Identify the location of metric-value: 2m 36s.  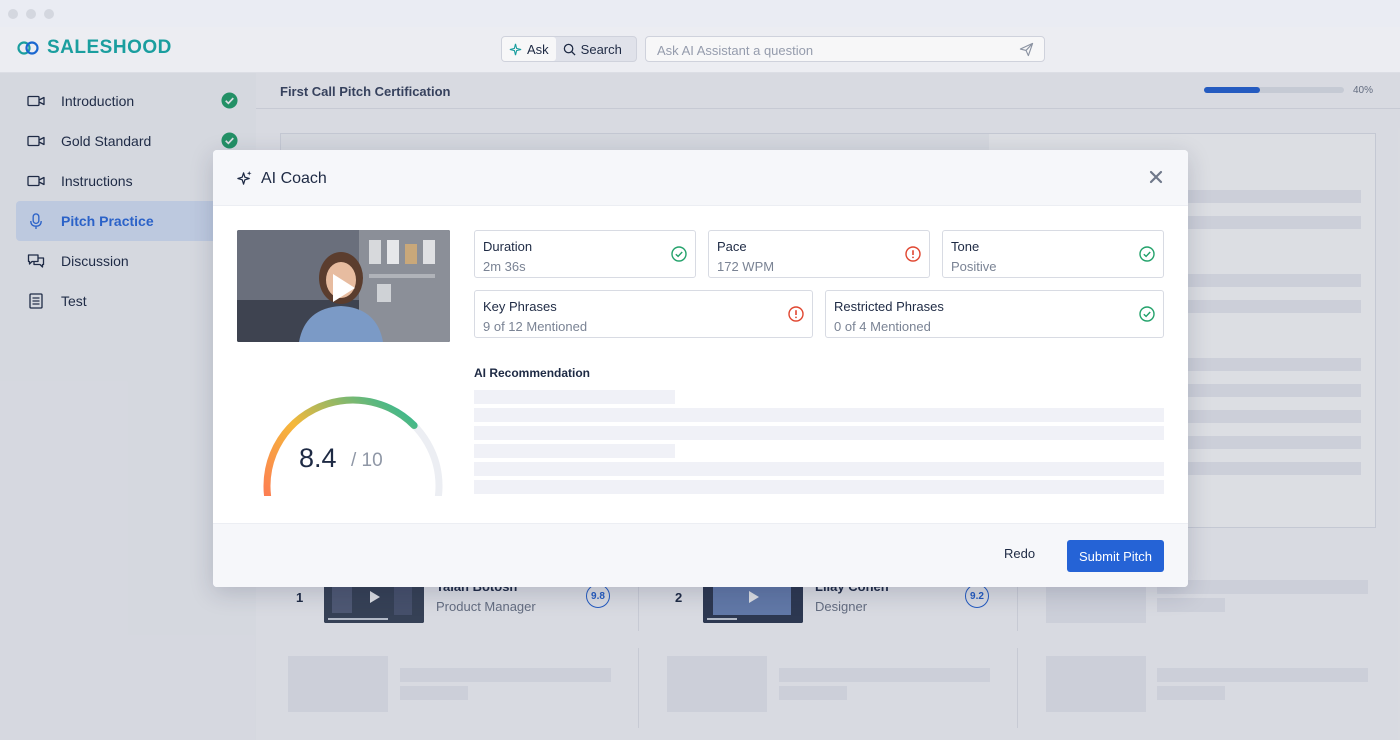
(504, 266).